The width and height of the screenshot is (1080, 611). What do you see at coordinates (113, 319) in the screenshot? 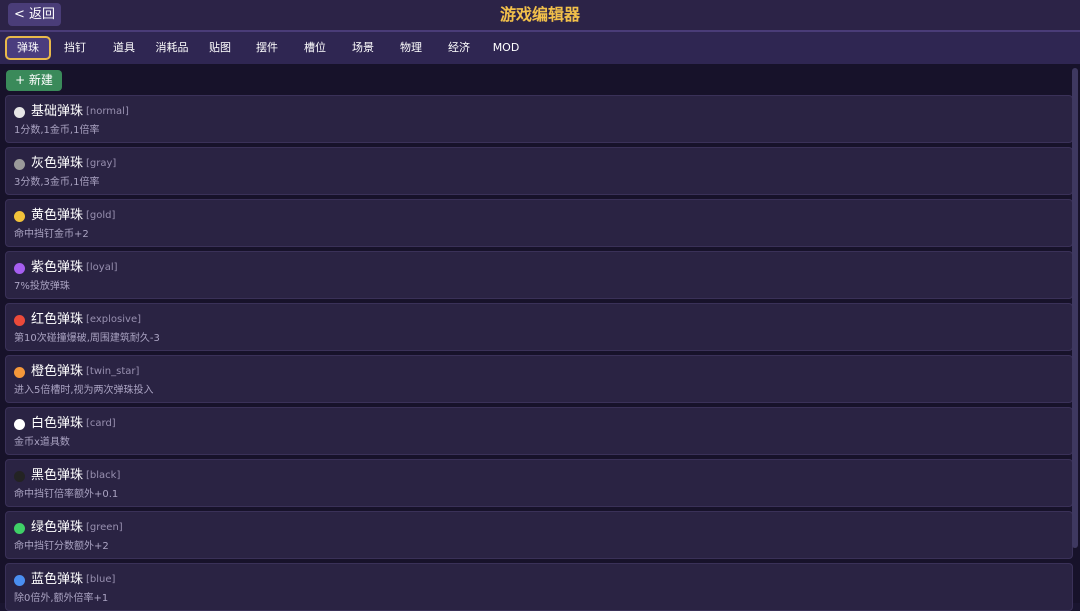
I see `item-id: [explosive]` at bounding box center [113, 319].